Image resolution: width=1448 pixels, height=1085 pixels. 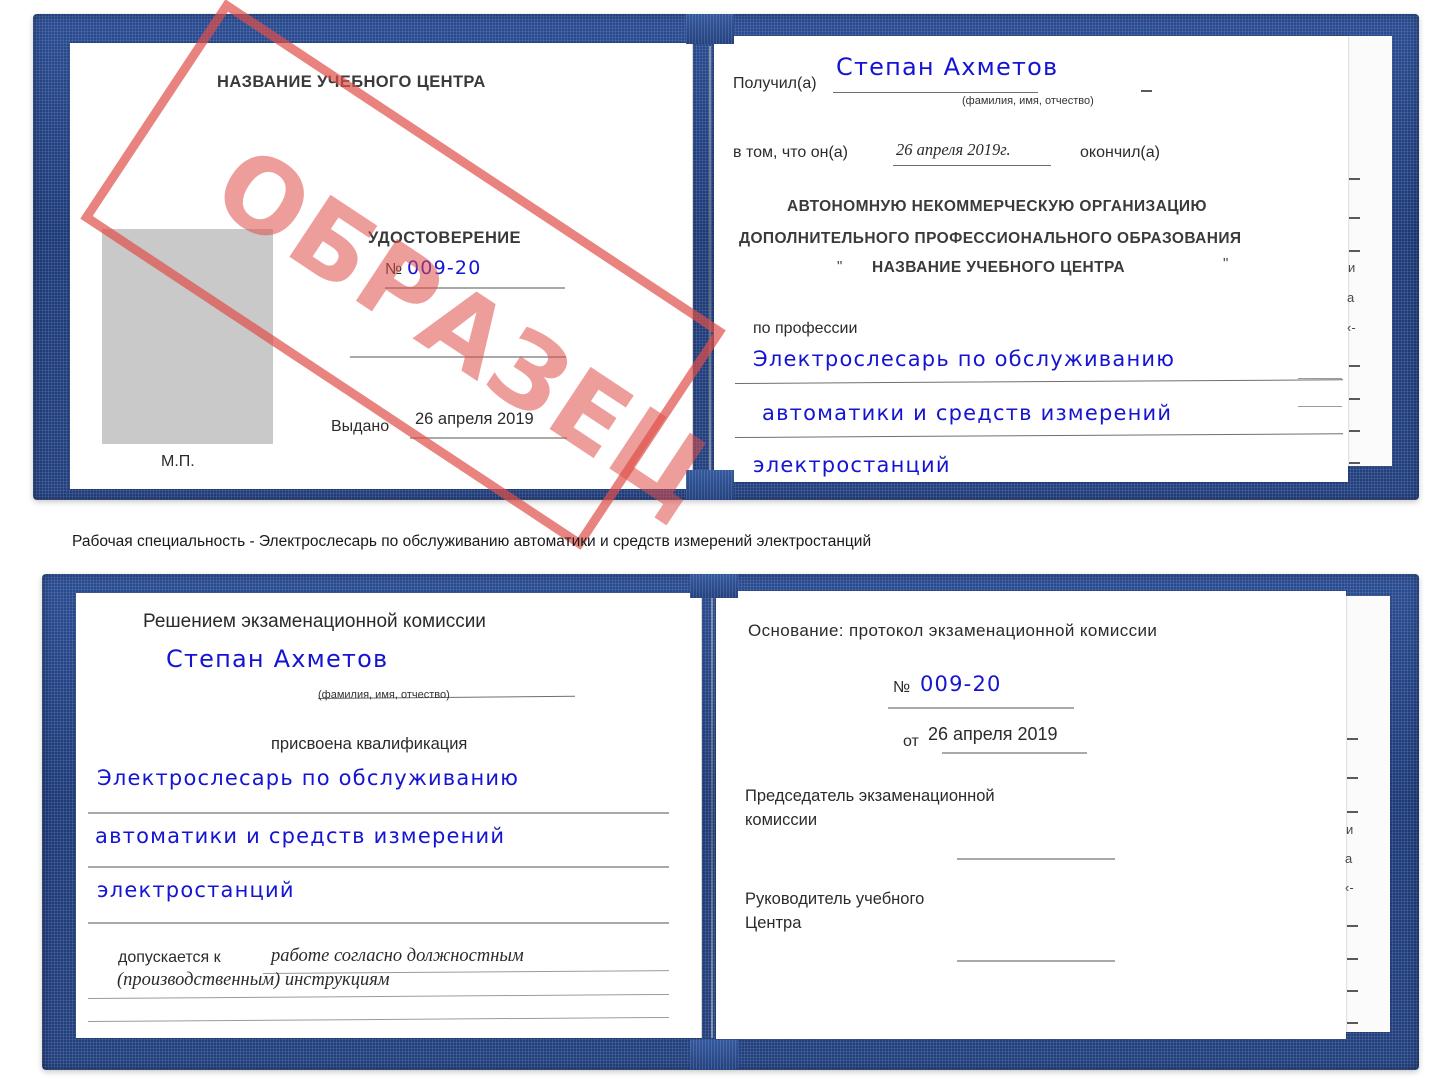 I want to click on org-quote-close-top: ", so click(x=1226, y=263).